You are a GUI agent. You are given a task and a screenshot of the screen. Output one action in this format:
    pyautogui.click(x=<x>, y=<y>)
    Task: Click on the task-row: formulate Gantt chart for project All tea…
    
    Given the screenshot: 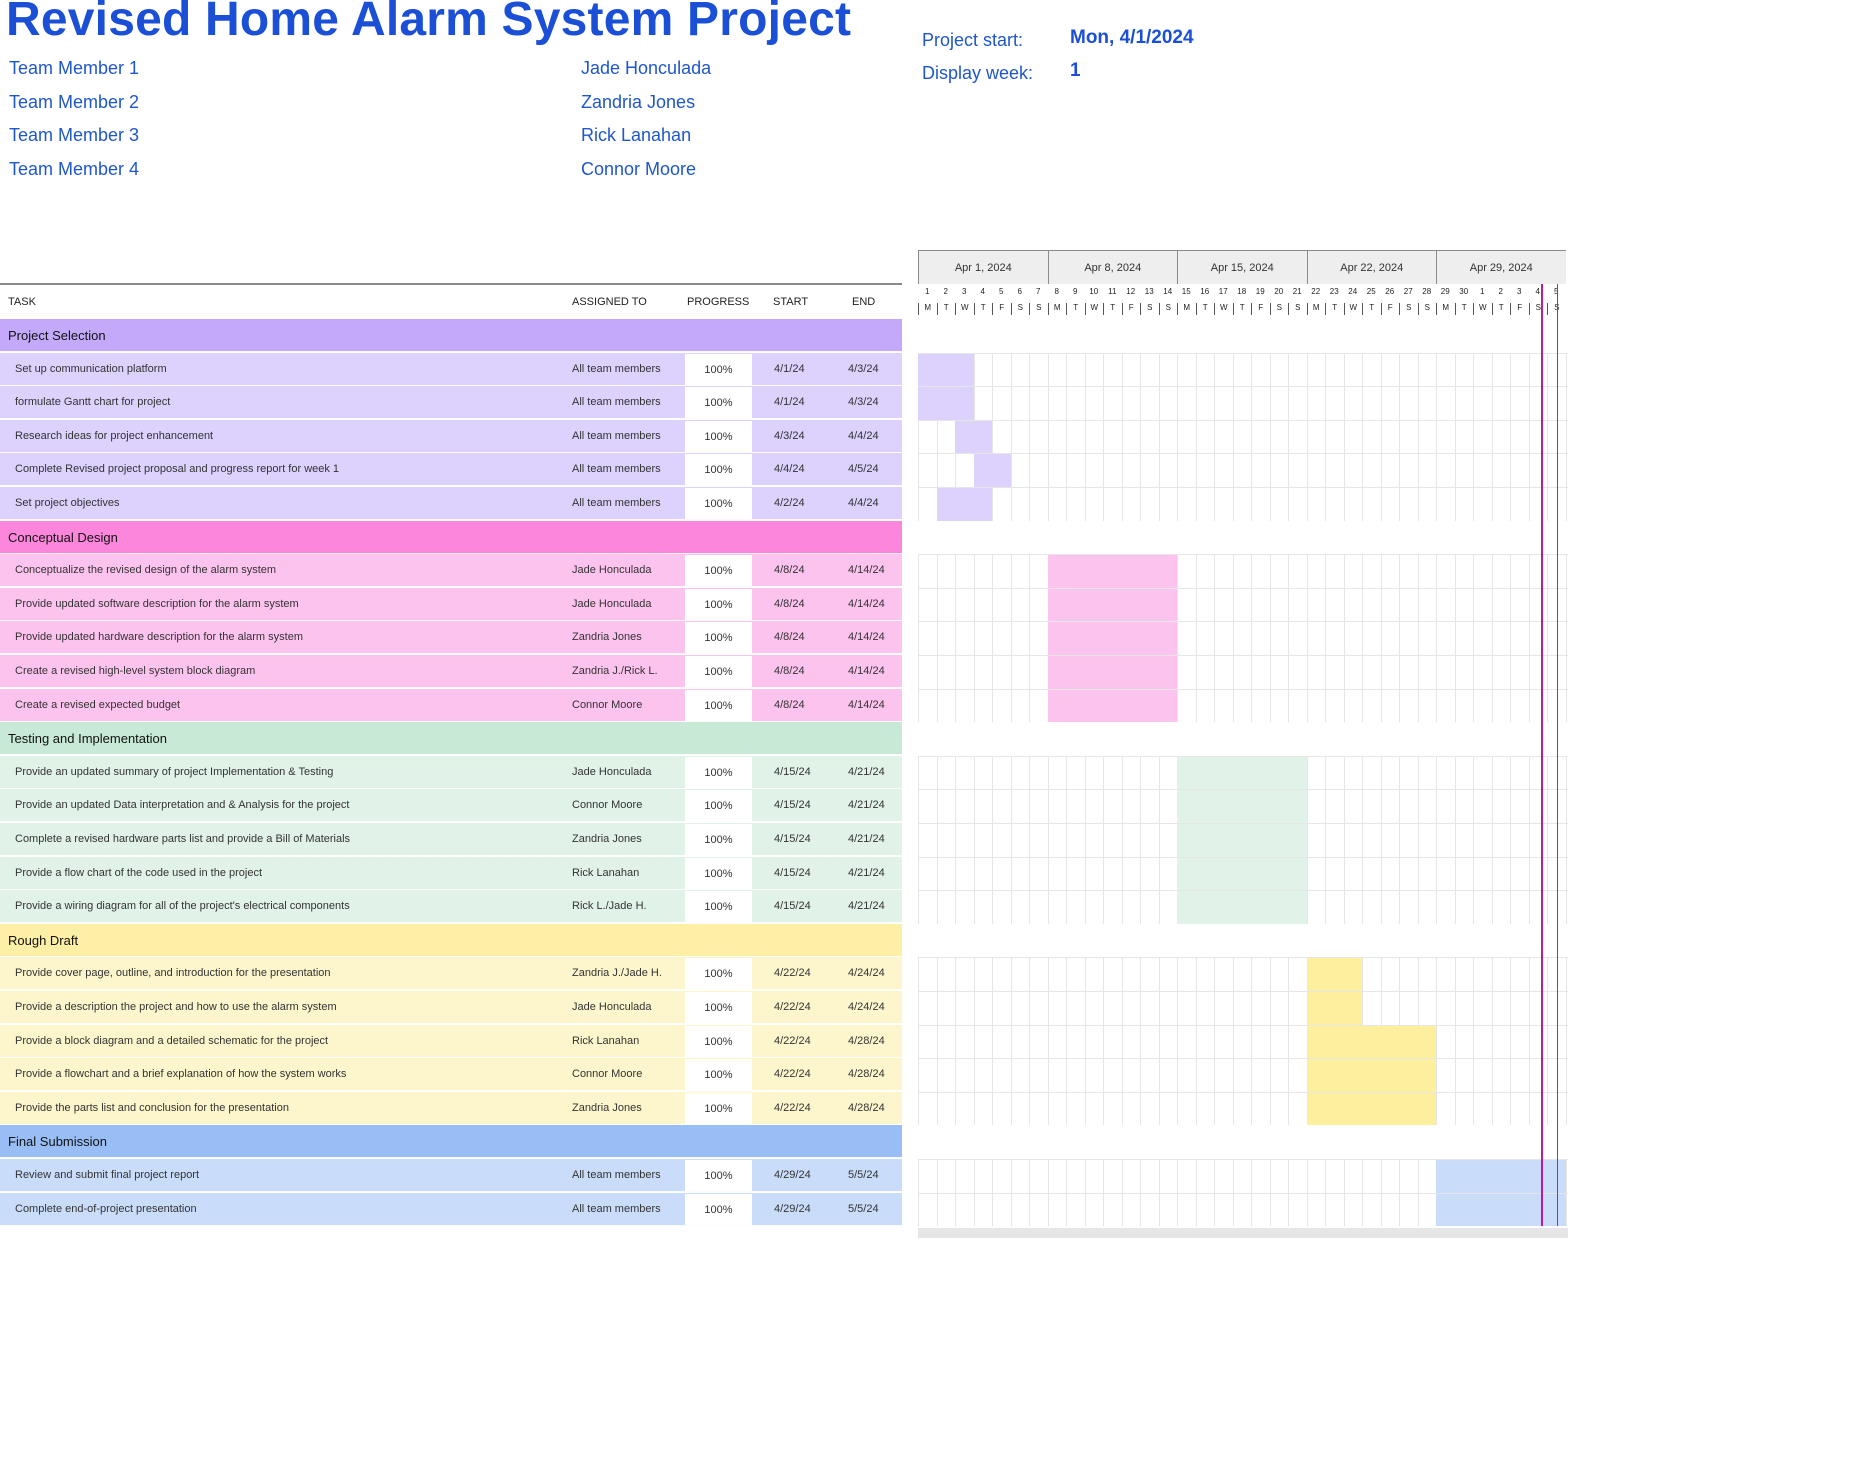 What is the action you would take?
    pyautogui.click(x=451, y=403)
    